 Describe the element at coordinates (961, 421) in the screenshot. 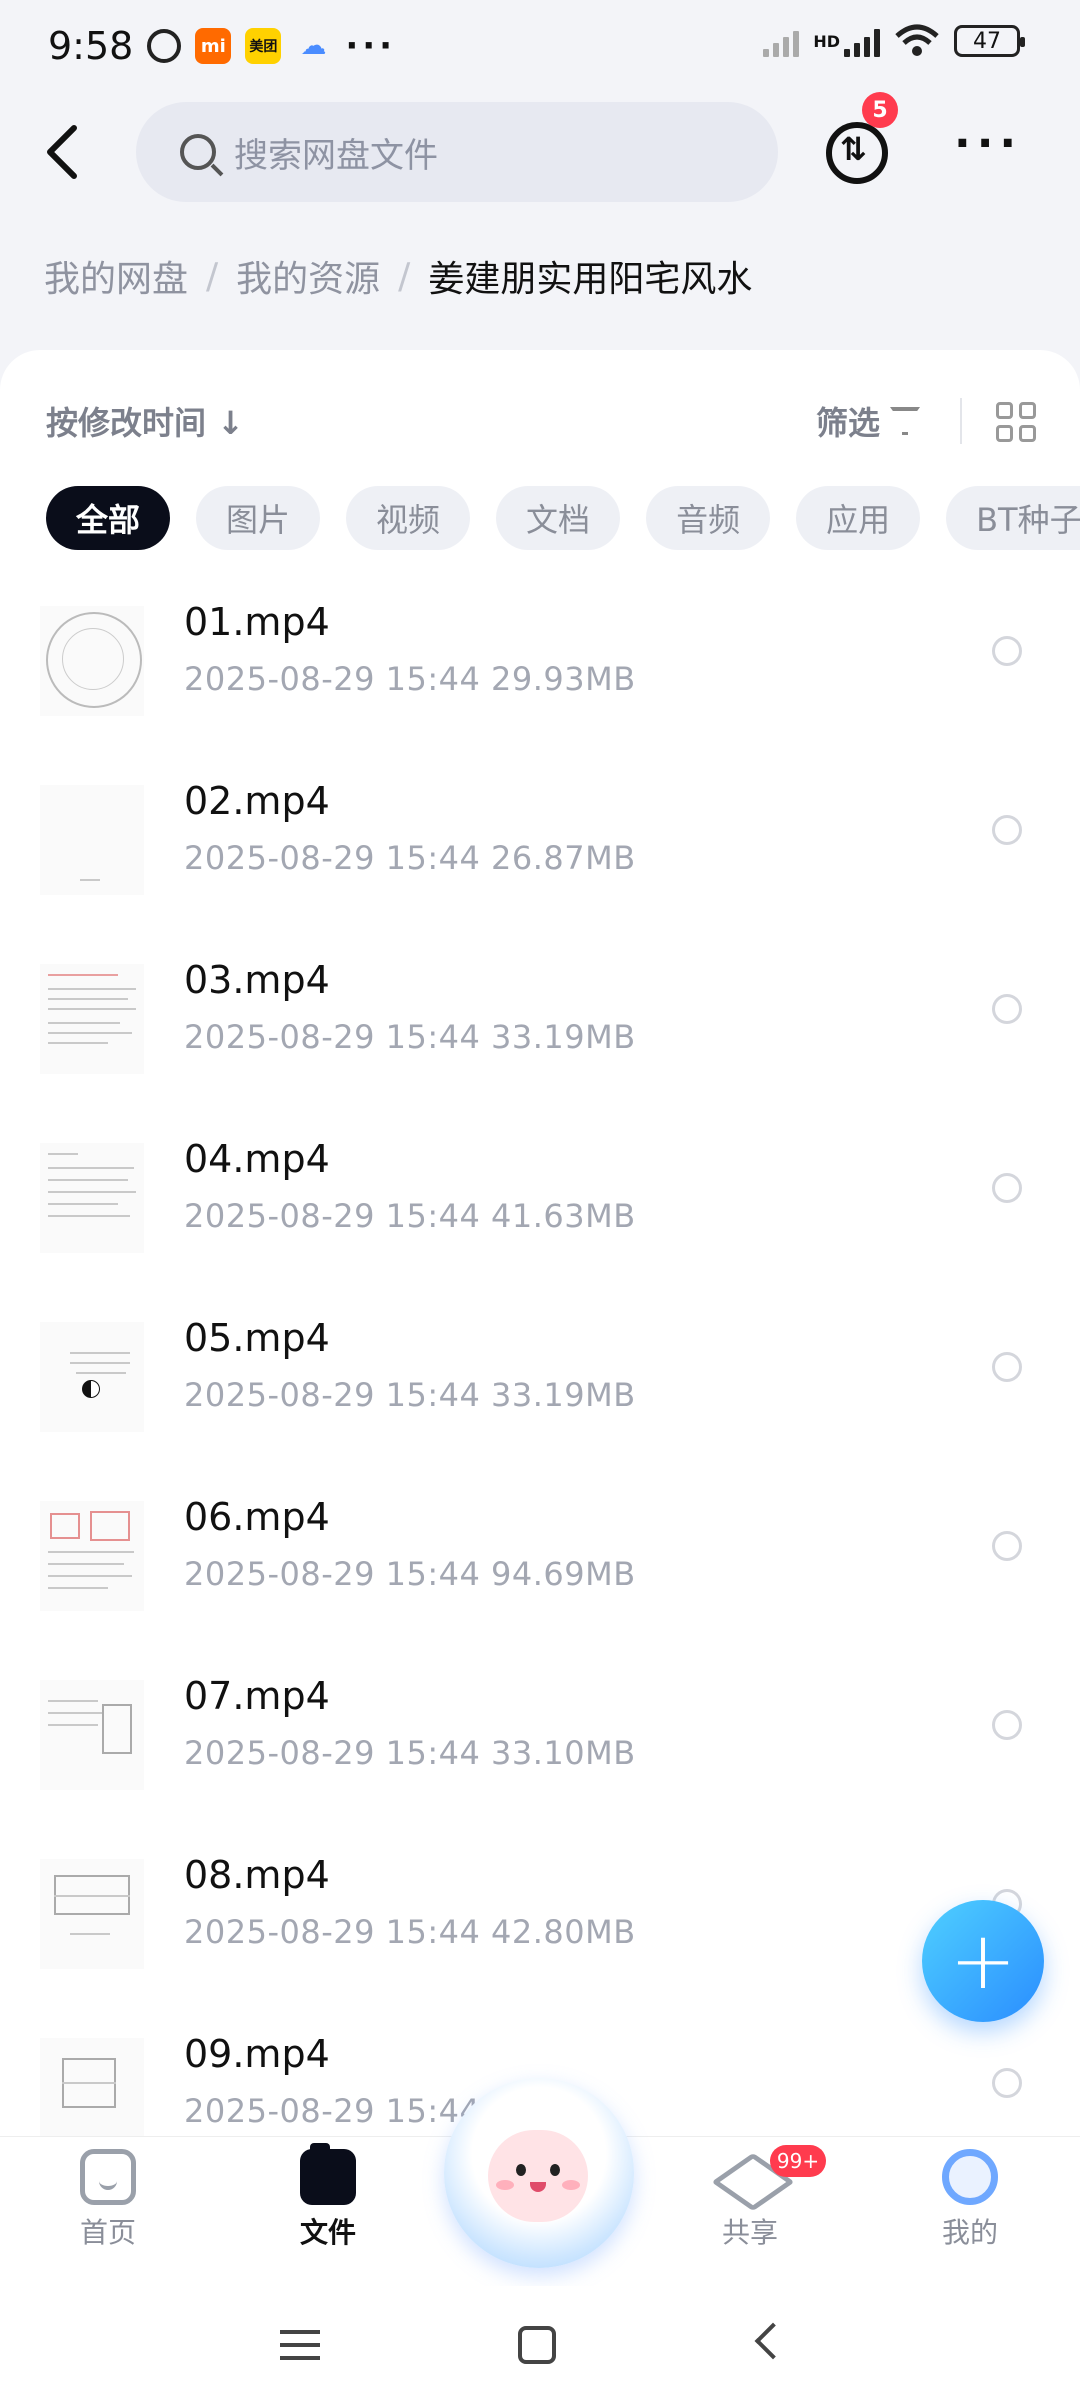

I see `toolbar-divider` at that location.